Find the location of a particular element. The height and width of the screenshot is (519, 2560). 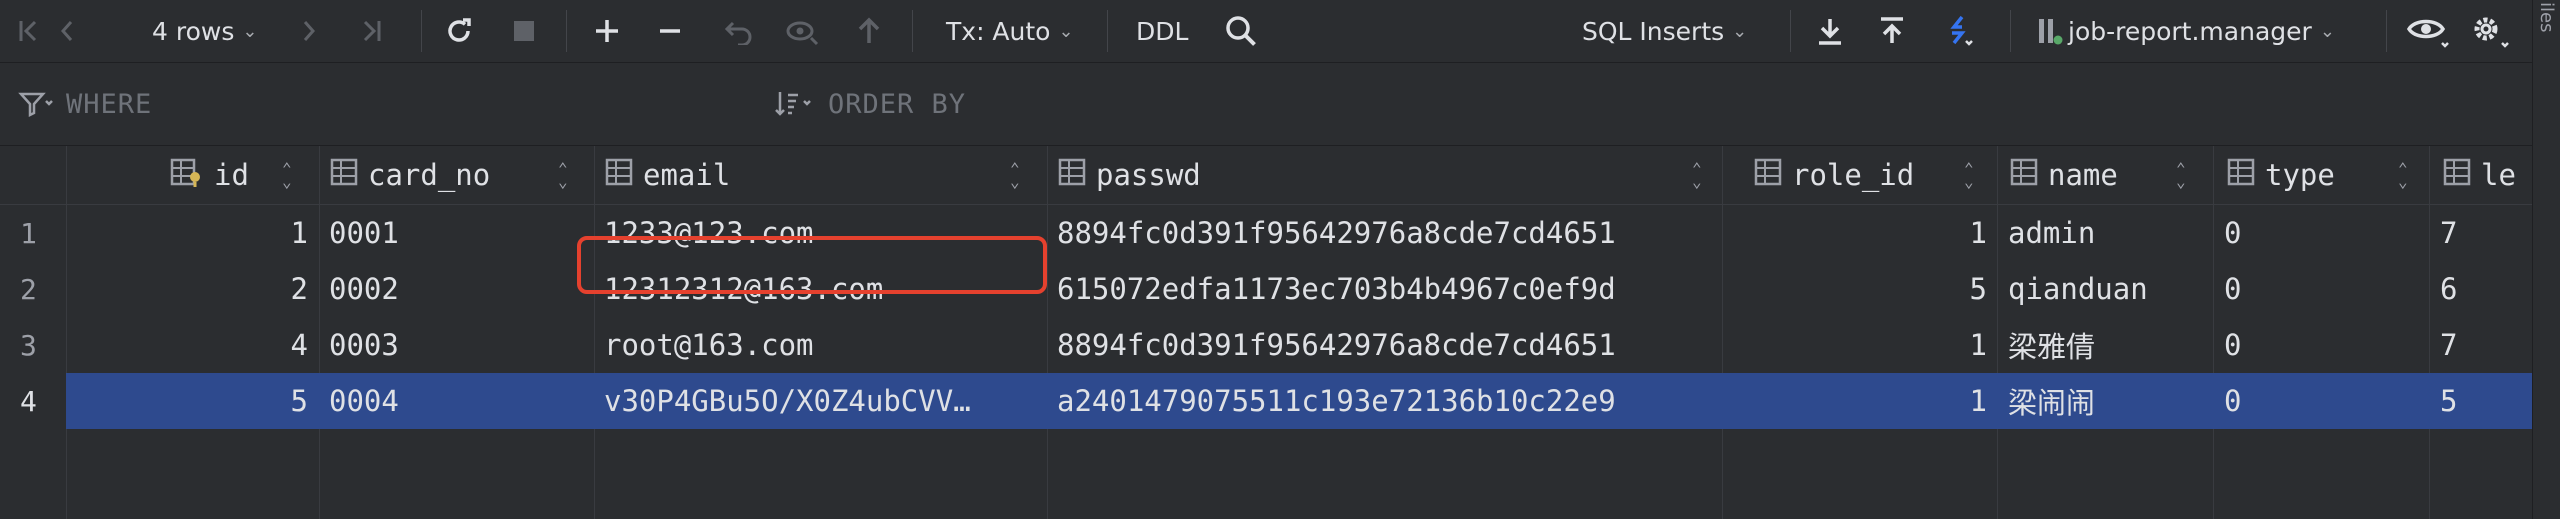

cell-name: admin is located at coordinates (2108, 233).